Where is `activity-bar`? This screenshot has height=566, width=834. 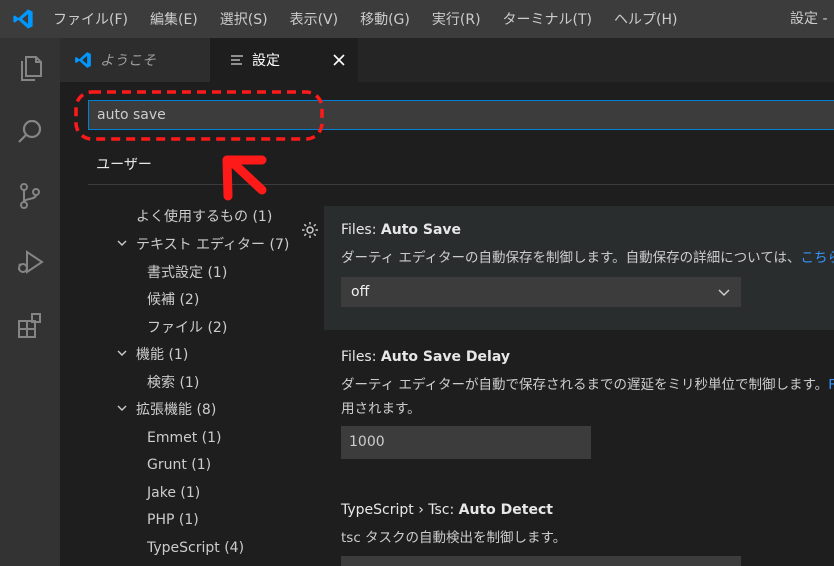
activity-bar is located at coordinates (30, 302).